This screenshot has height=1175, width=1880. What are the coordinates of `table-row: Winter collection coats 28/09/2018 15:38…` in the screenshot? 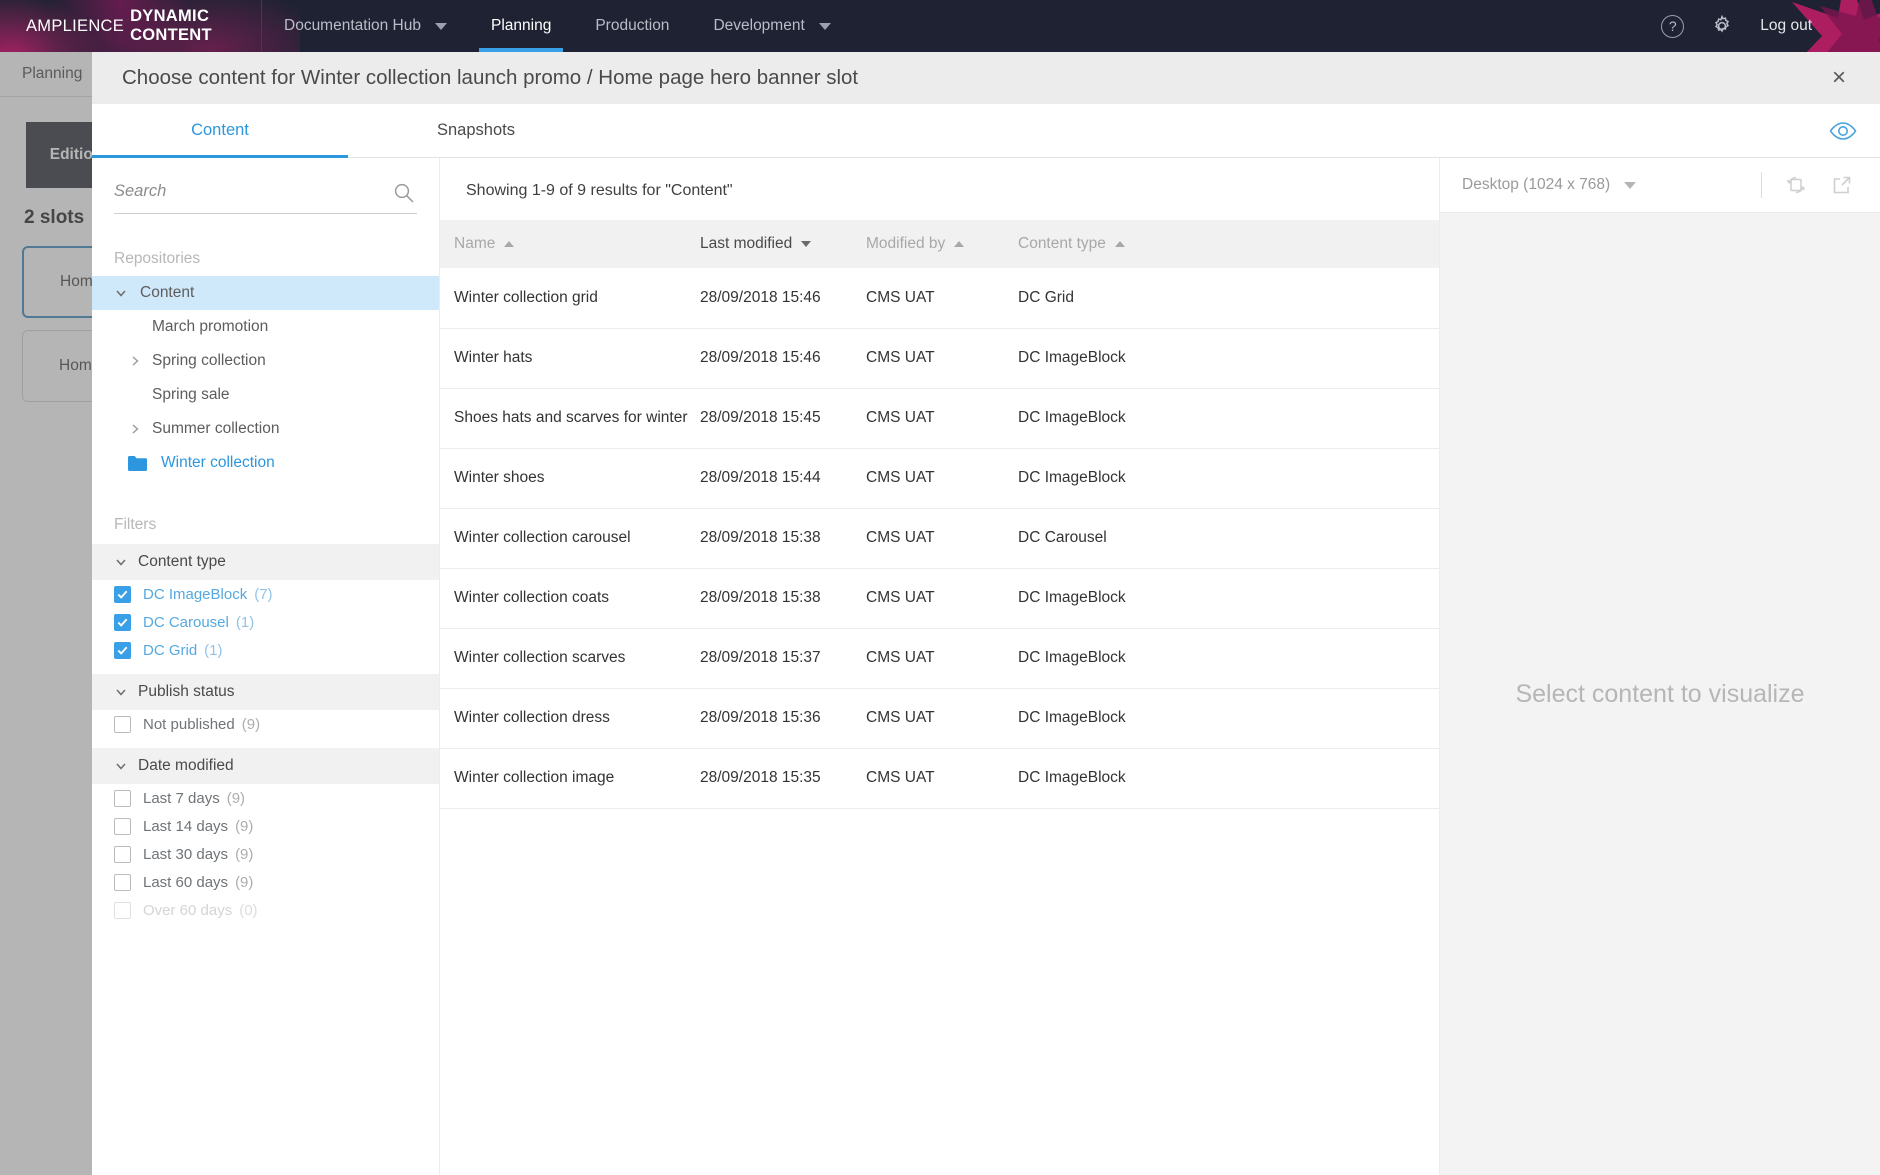 It's located at (939, 598).